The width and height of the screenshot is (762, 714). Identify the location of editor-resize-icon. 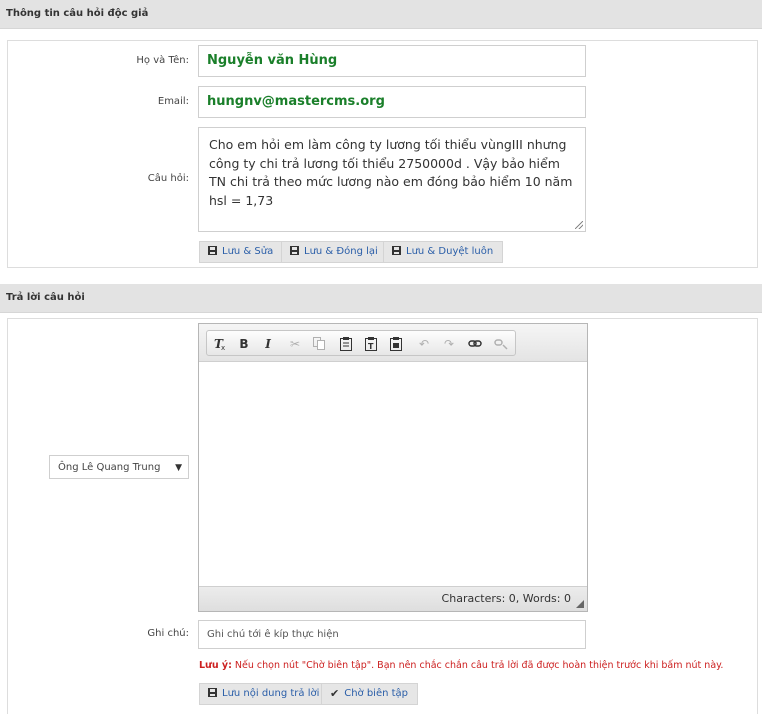
(580, 604).